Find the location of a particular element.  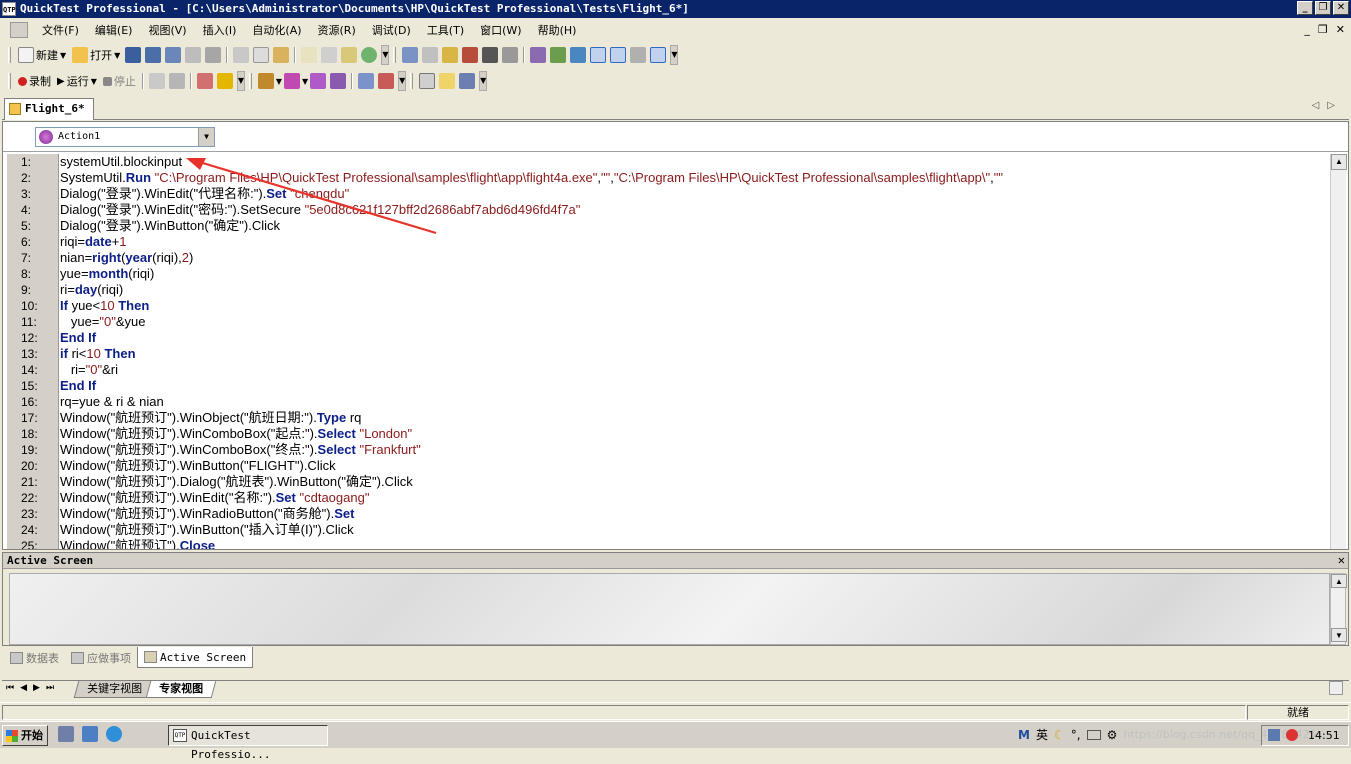

internet-explorer-icon is located at coordinates (114, 734).